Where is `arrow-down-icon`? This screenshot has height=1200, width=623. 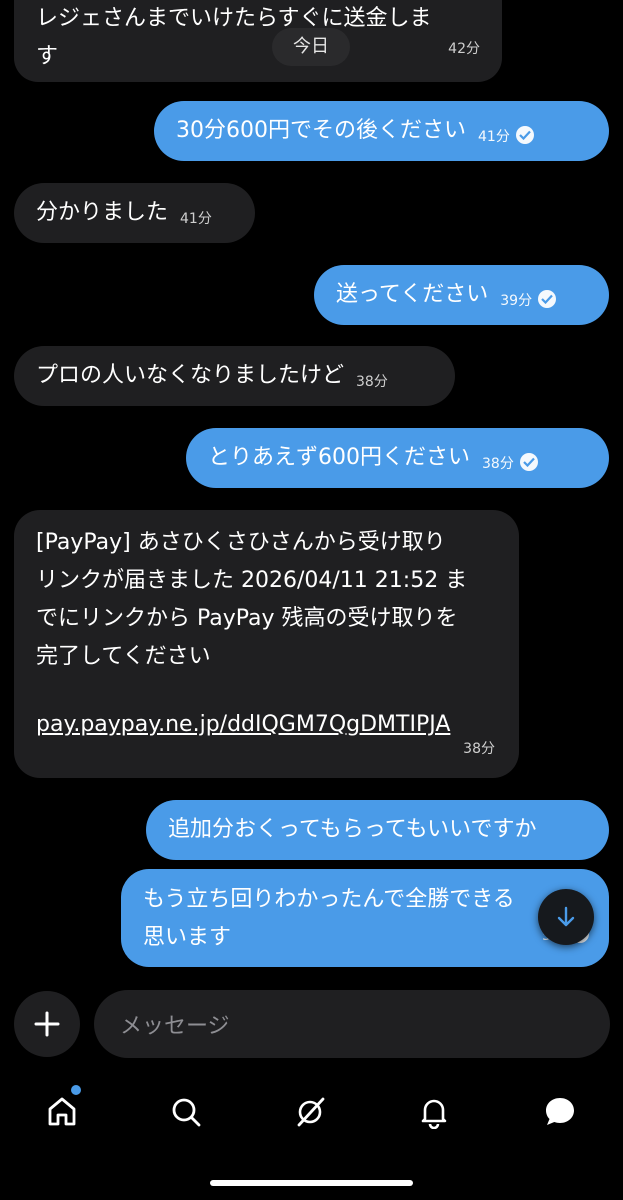 arrow-down-icon is located at coordinates (566, 916).